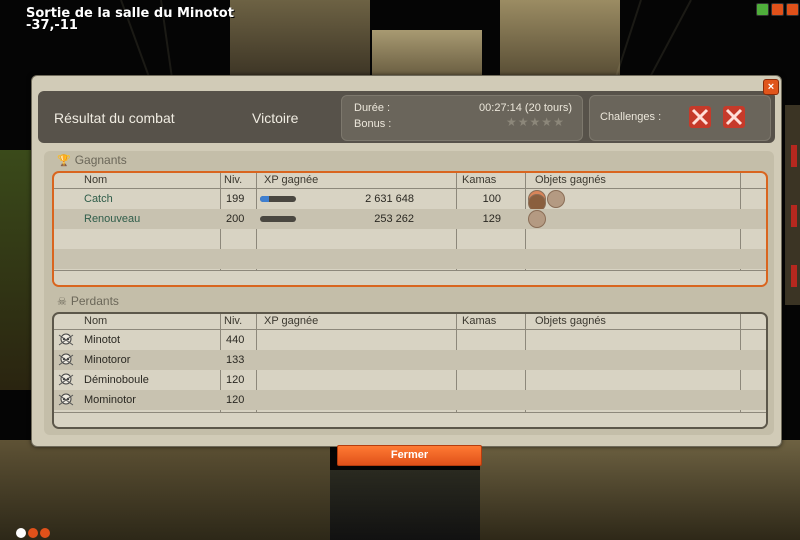 The width and height of the screenshot is (800, 540). Describe the element at coordinates (235, 360) in the screenshot. I see `monster-level: 133` at that location.